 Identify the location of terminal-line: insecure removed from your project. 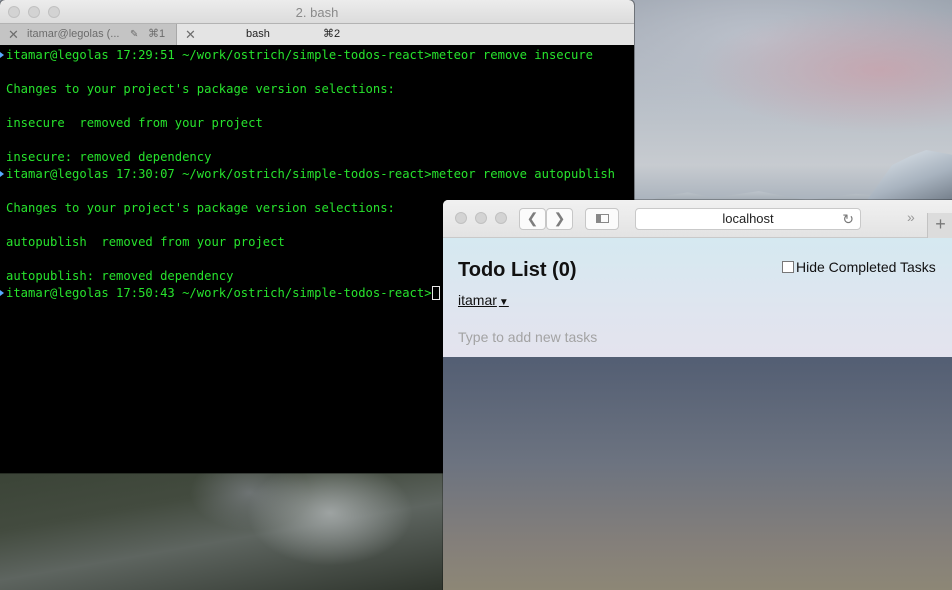
(134, 123).